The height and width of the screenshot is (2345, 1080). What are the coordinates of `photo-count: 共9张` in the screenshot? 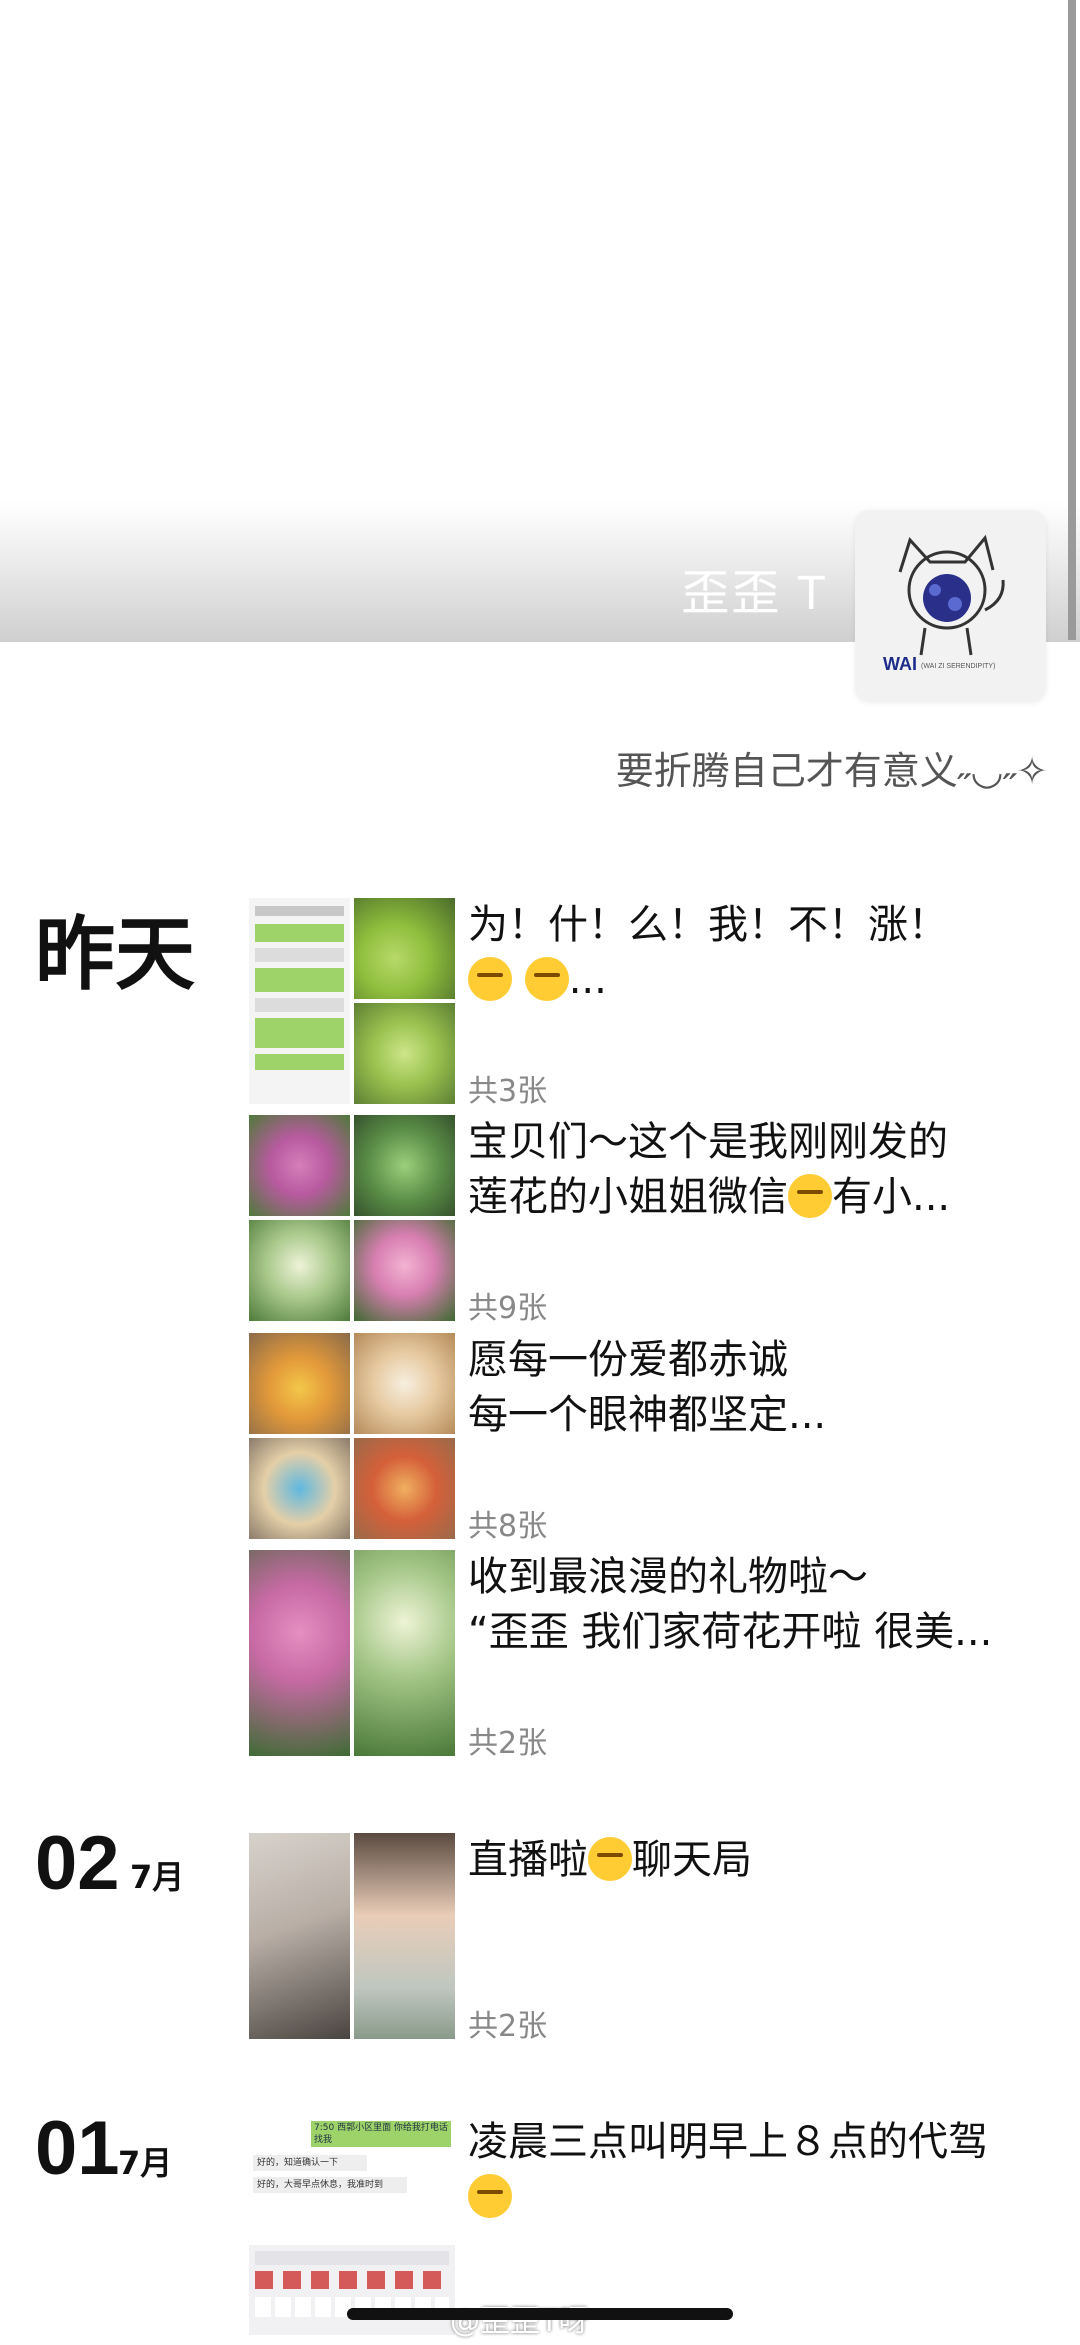 It's located at (508, 1308).